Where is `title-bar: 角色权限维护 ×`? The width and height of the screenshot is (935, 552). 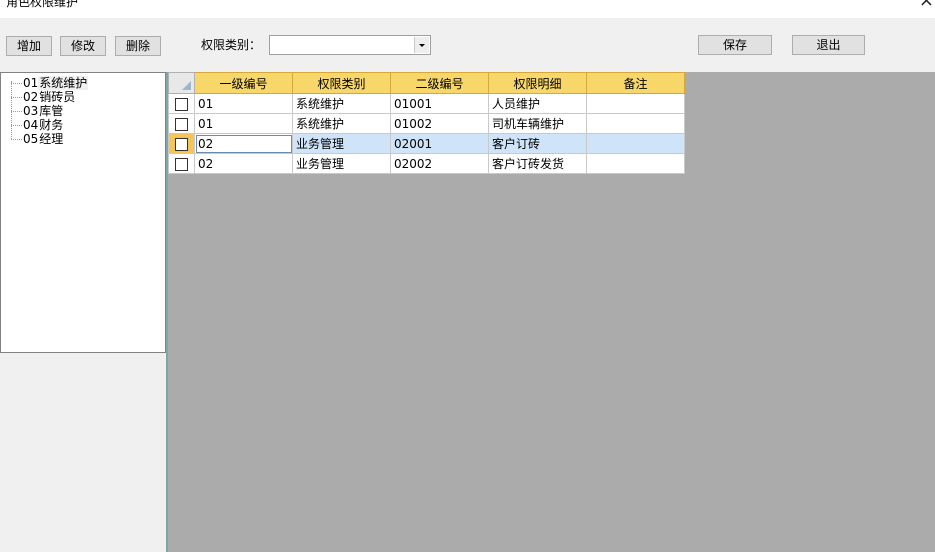 title-bar: 角色权限维护 × is located at coordinates (467, 9).